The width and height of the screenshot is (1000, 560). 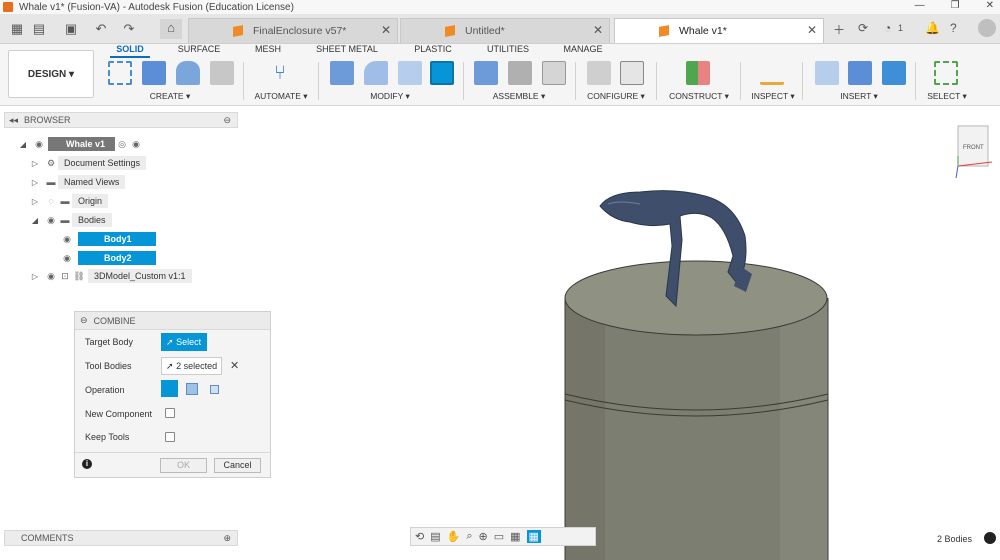 I want to click on hole-icon, so click(x=222, y=73).